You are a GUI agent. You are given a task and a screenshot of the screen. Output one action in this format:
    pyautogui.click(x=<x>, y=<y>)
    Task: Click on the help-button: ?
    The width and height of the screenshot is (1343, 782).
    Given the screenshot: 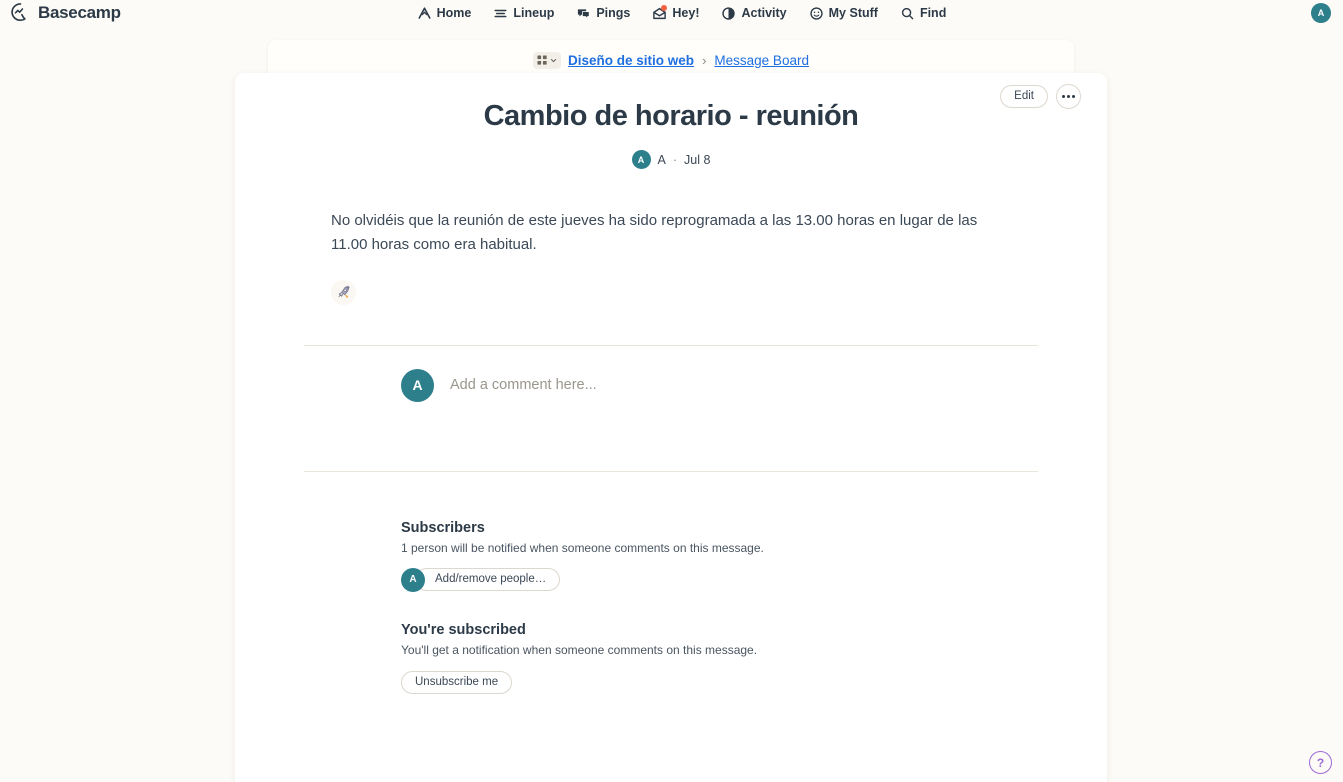 What is the action you would take?
    pyautogui.click(x=1320, y=762)
    